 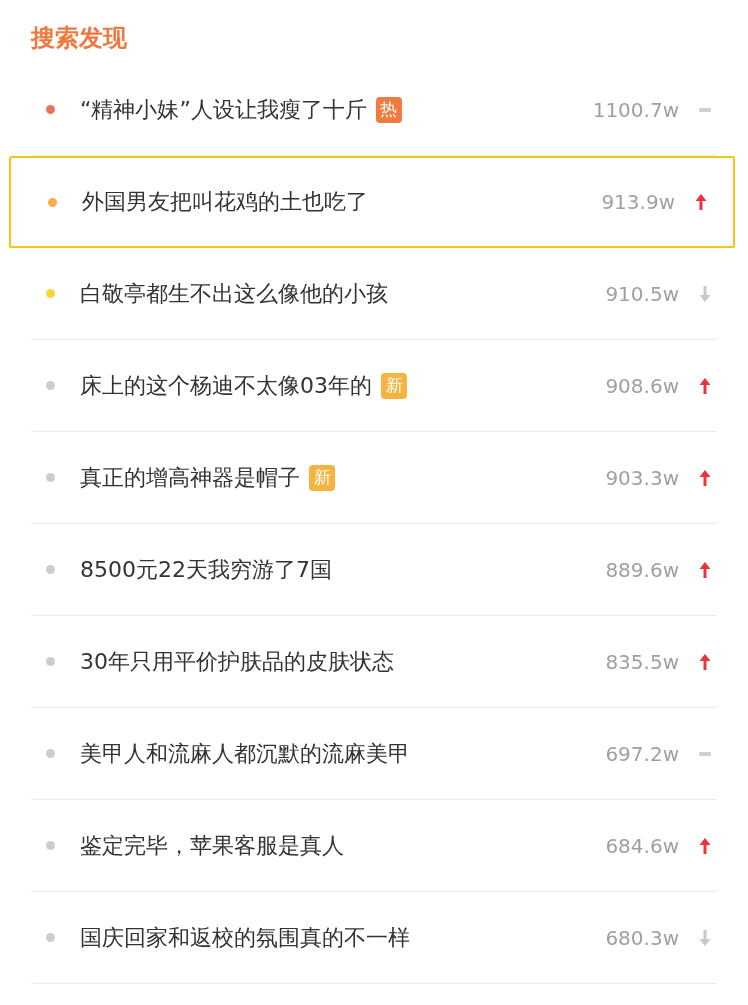 What do you see at coordinates (245, 937) in the screenshot?
I see `item-title: 国庆回家和返校的氛围真的不一样` at bounding box center [245, 937].